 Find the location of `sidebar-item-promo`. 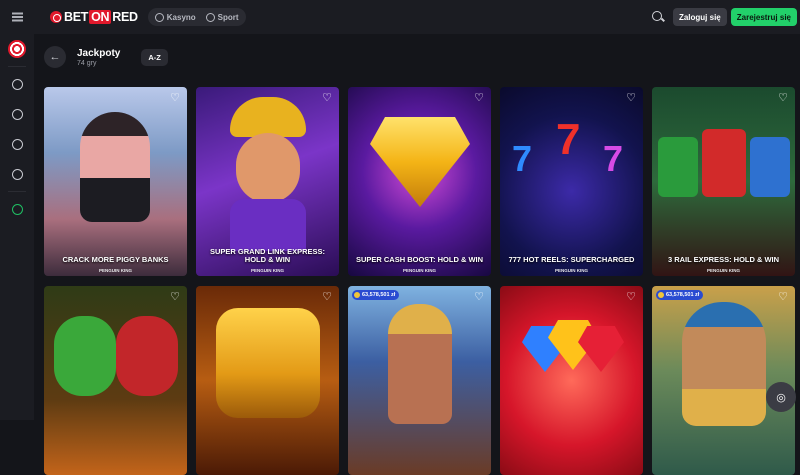

sidebar-item-promo is located at coordinates (17, 209).